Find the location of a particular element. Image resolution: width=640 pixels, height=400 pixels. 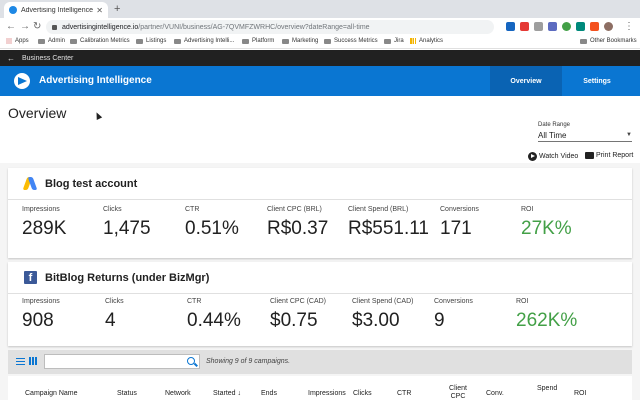

play-icon is located at coordinates (532, 156).